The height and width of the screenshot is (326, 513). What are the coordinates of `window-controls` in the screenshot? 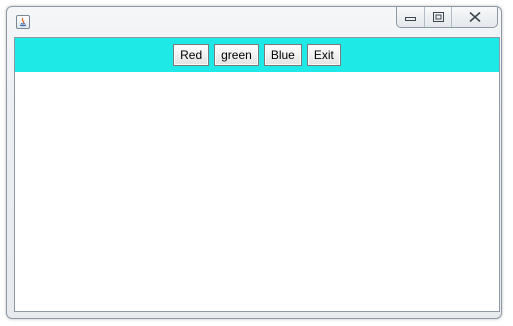 It's located at (447, 17).